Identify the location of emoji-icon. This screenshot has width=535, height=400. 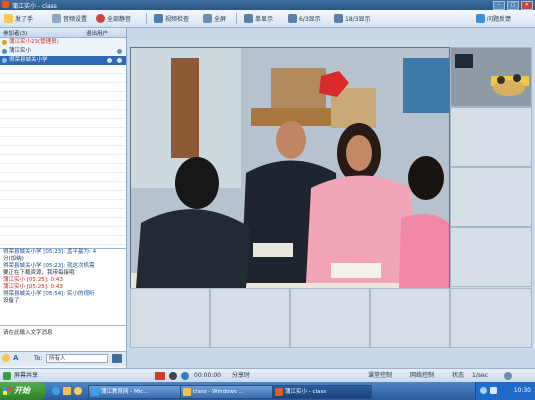
(6, 358).